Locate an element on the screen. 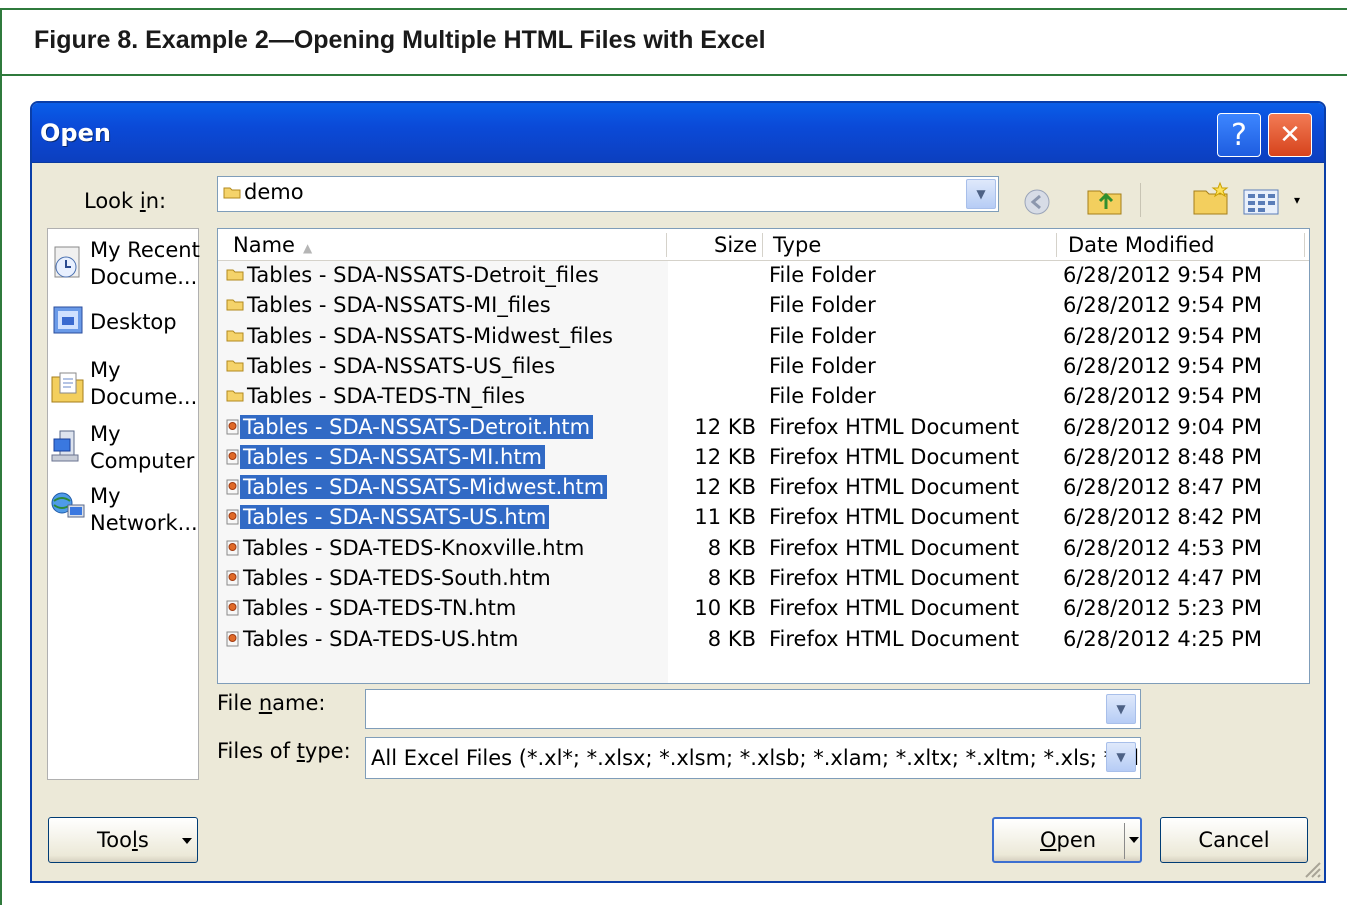 This screenshot has height=905, width=1347. place-my-computer: My Computer is located at coordinates (123, 449).